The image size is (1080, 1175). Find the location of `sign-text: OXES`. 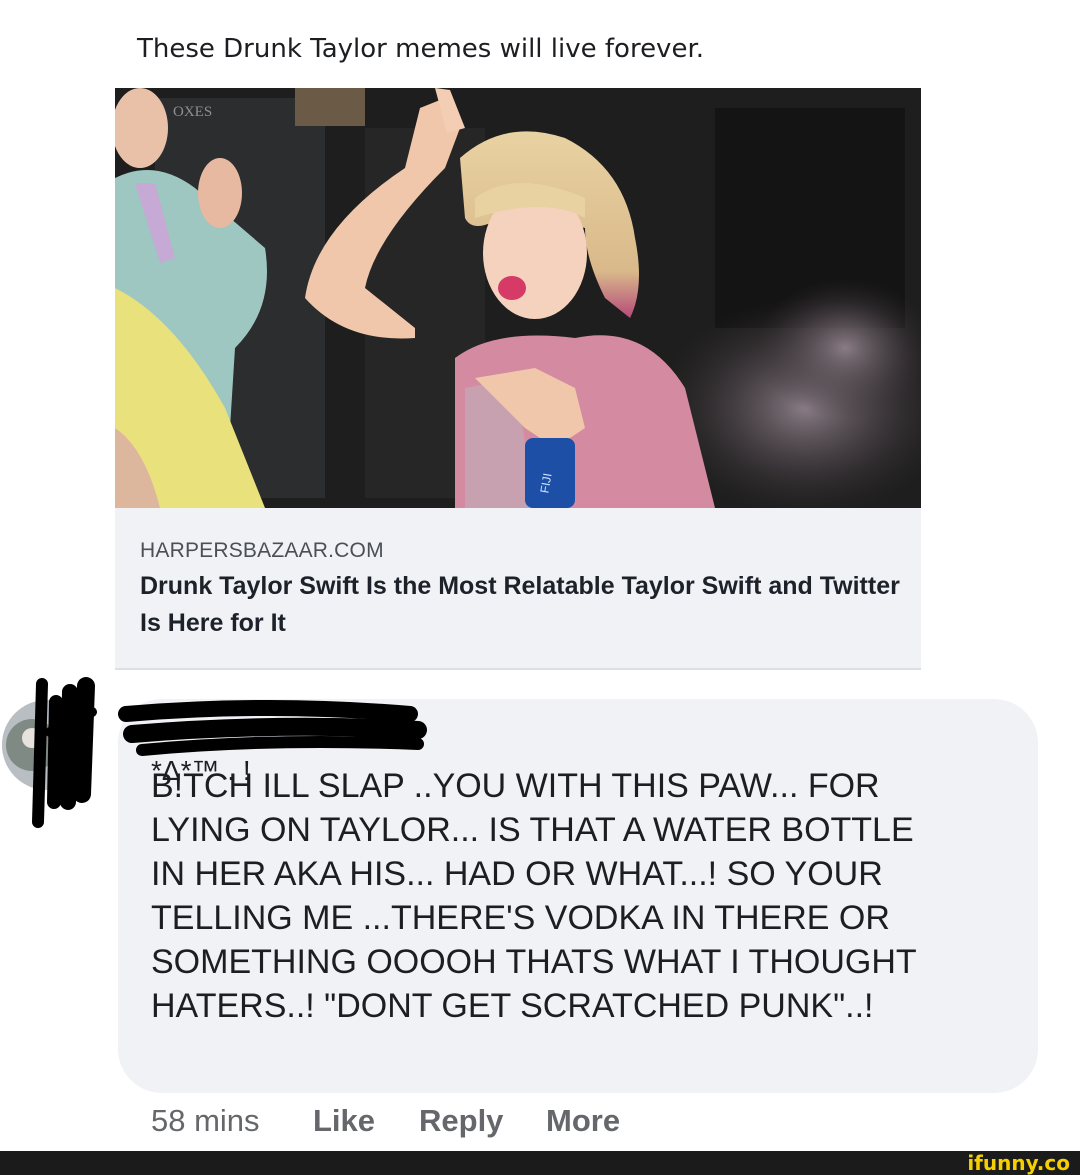

sign-text: OXES is located at coordinates (192, 112).